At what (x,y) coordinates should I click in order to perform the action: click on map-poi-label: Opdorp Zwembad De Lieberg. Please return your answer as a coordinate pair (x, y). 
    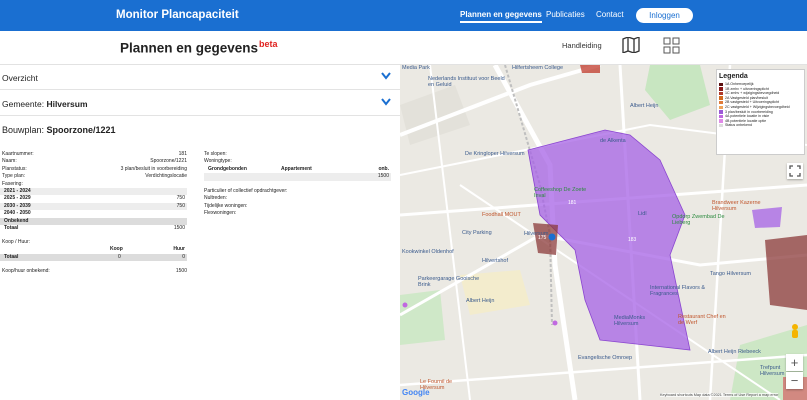
    Looking at the image, I should click on (702, 220).